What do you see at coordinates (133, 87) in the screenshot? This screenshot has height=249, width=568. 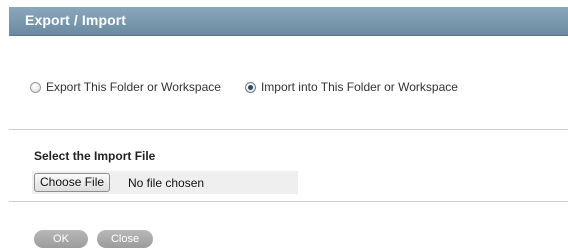 I see `export-option-label: Export This Folder or Workspace` at bounding box center [133, 87].